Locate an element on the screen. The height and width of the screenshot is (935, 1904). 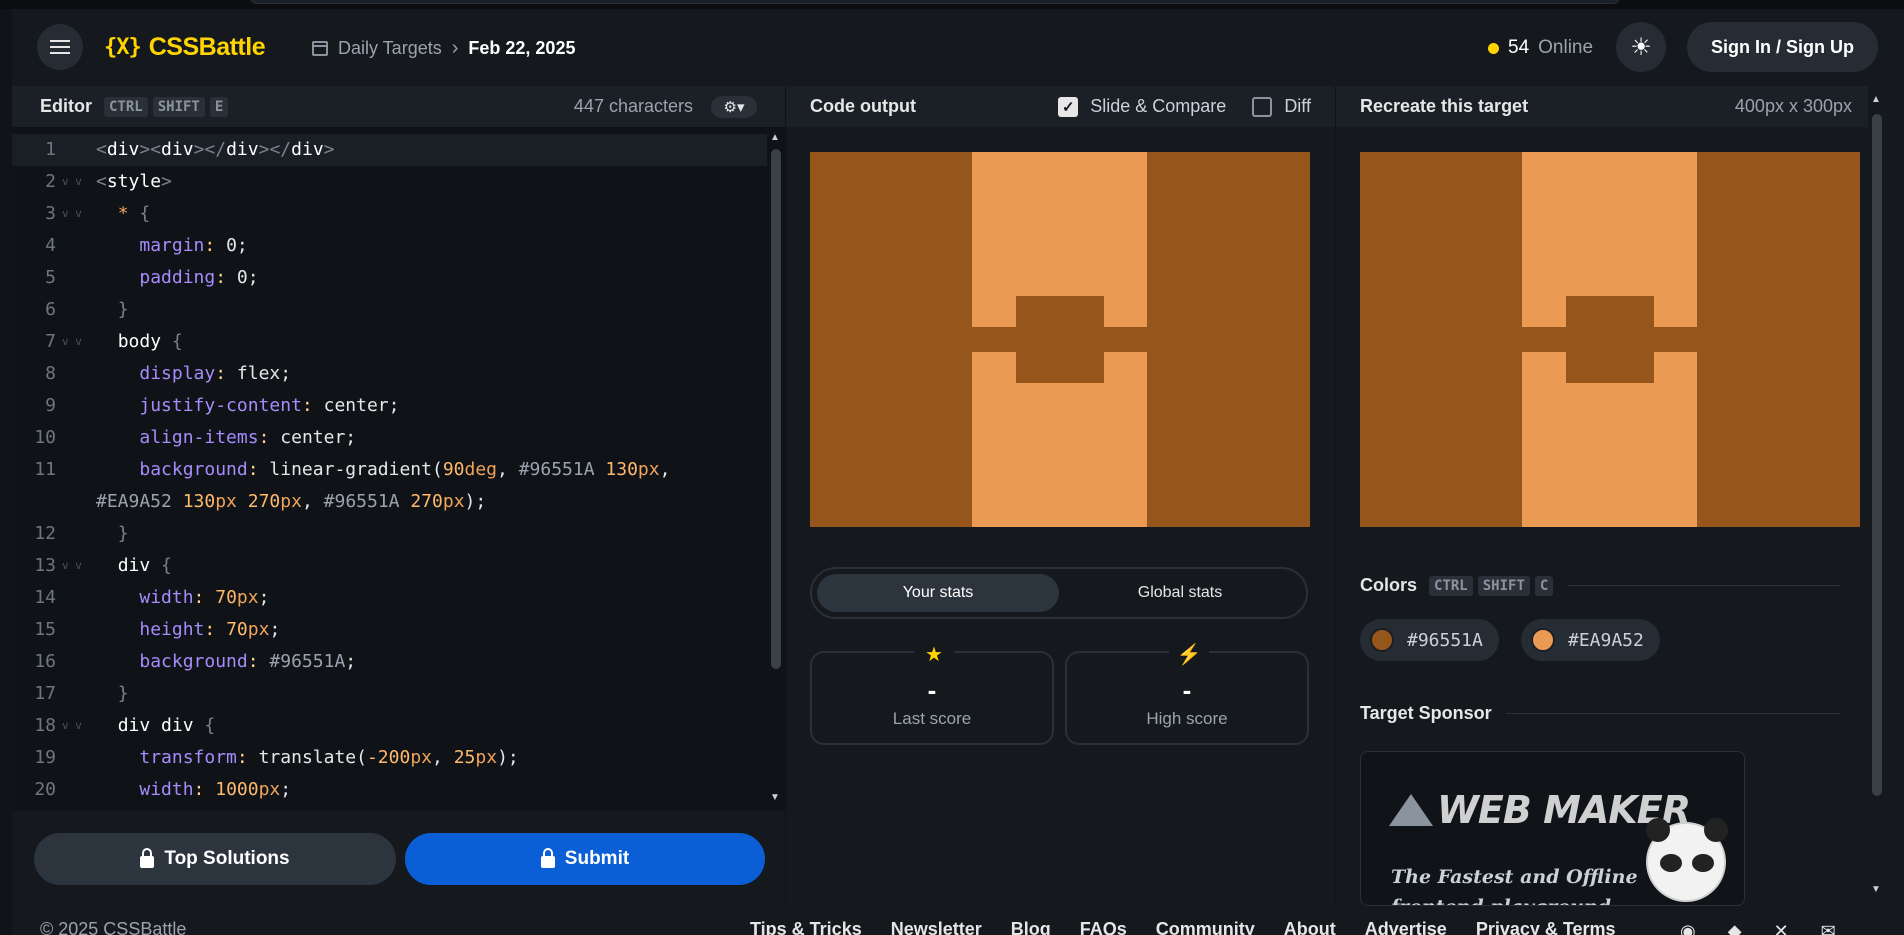
sponsor-title: Target Sponsor is located at coordinates (1426, 713).